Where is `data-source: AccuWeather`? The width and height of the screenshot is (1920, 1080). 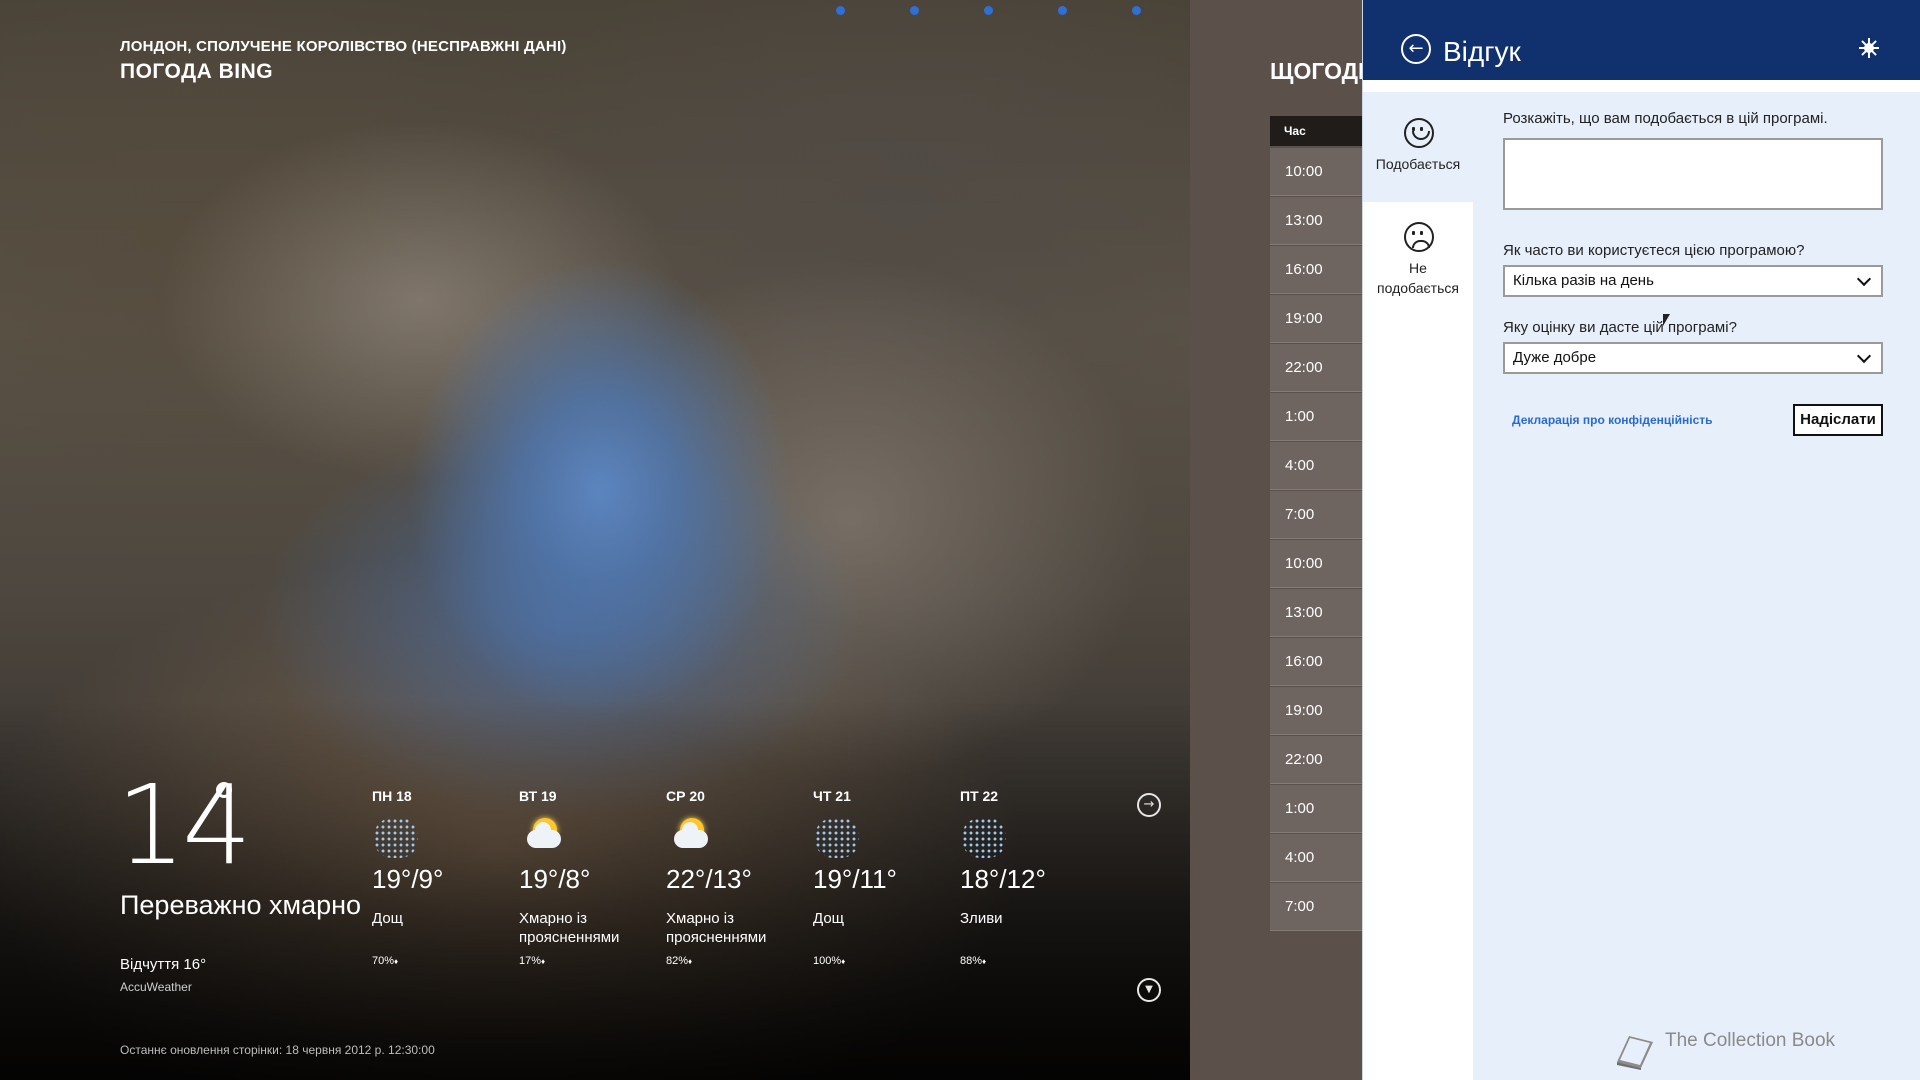 data-source: AccuWeather is located at coordinates (156, 987).